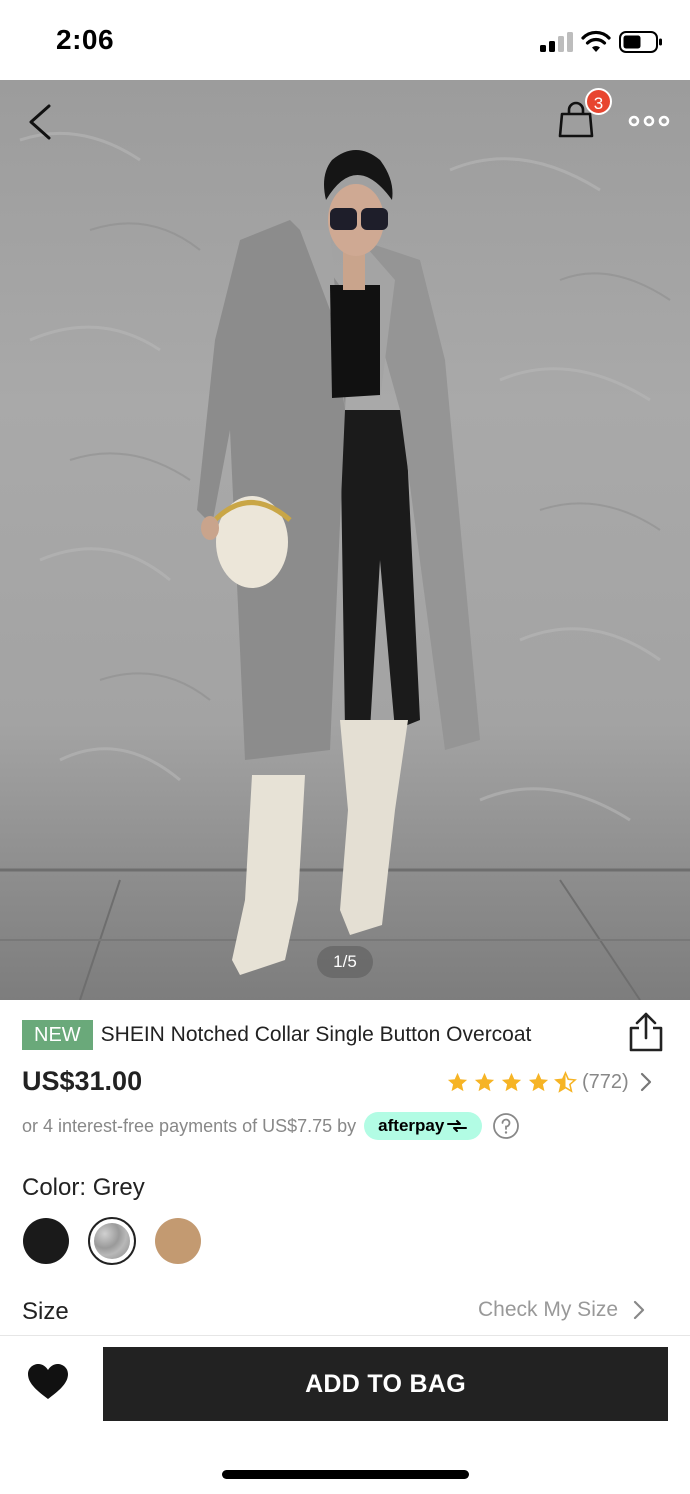 This screenshot has width=690, height=1494. Describe the element at coordinates (83, 1187) in the screenshot. I see `color-label: Color: Grey` at that location.